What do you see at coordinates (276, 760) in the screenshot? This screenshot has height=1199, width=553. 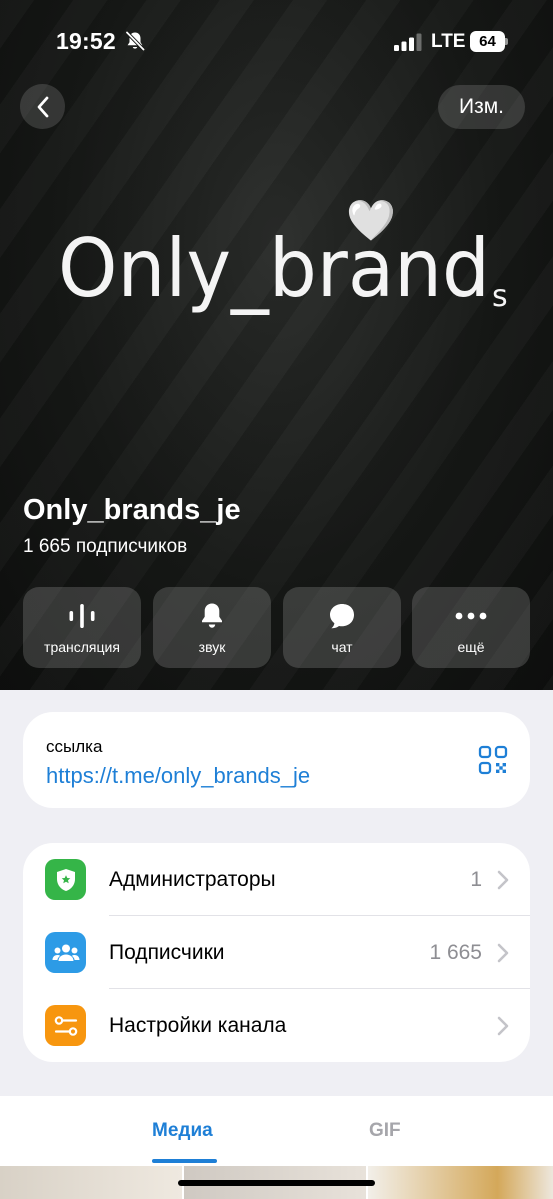 I see `link-card: ссылка https://t.me/only_brands_je` at bounding box center [276, 760].